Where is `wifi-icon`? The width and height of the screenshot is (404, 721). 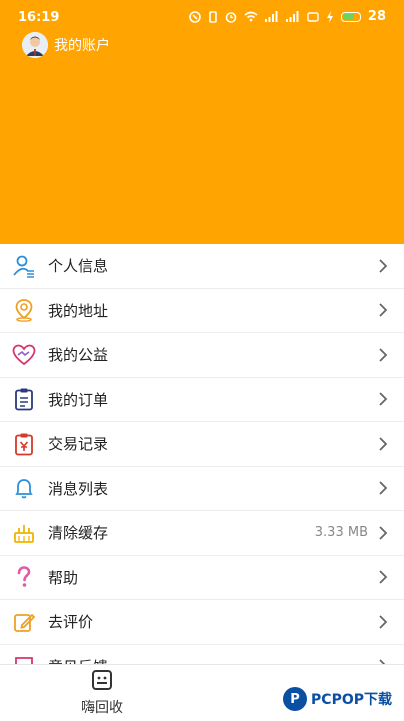
wifi-icon is located at coordinates (251, 16).